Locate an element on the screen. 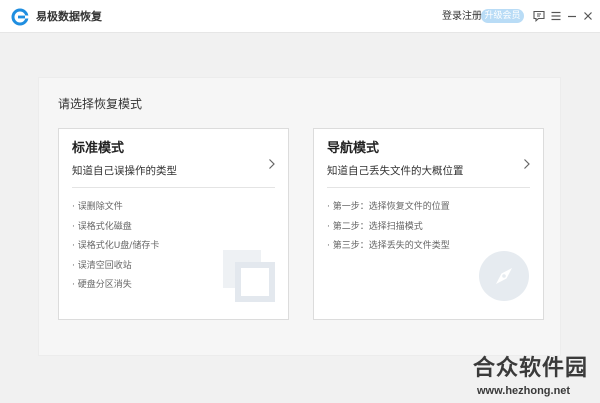 The image size is (600, 403). panel-title: 请选择恢复模式 is located at coordinates (100, 104).